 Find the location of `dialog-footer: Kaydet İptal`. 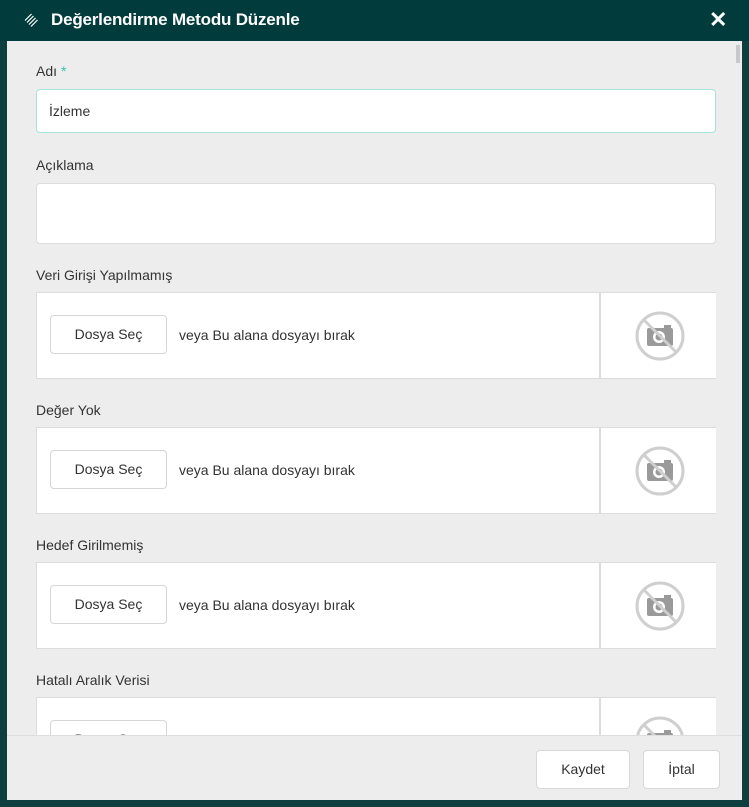

dialog-footer: Kaydet İptal is located at coordinates (374, 767).